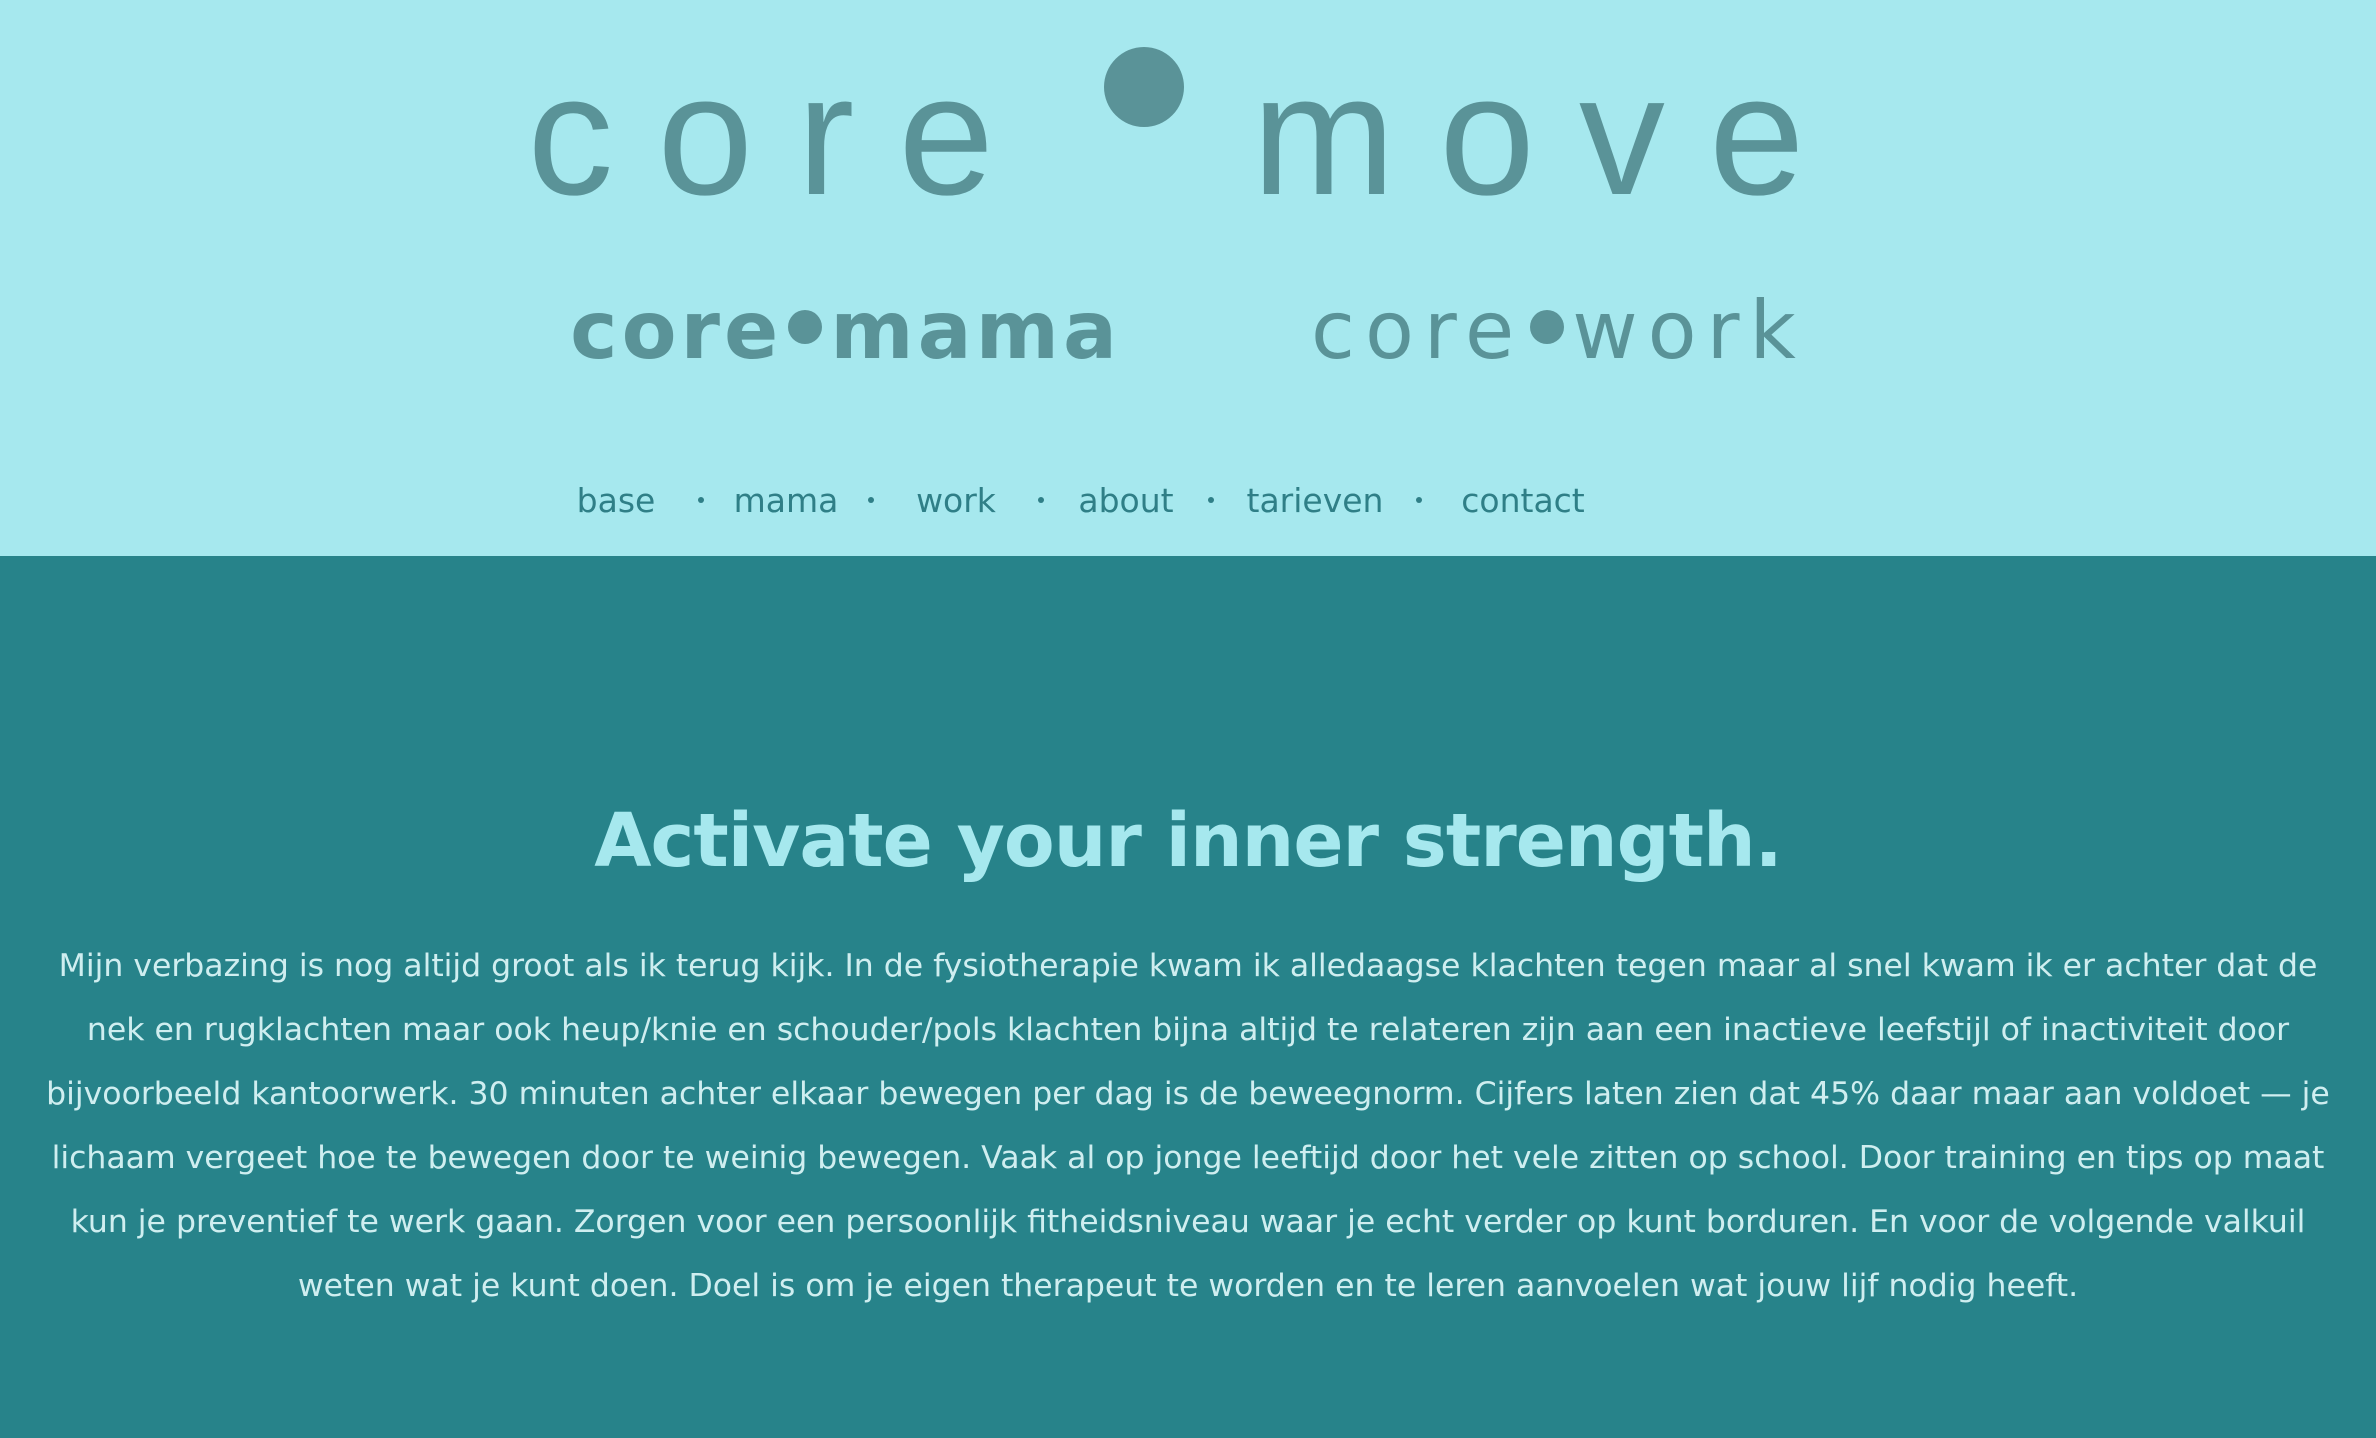 The image size is (2376, 1438). I want to click on core-work-right: work, so click(1689, 330).